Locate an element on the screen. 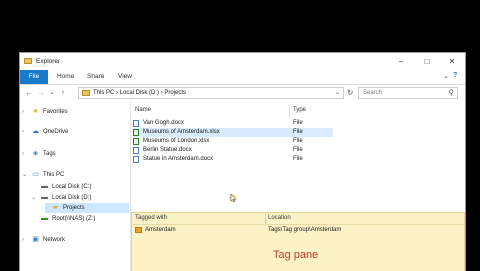 The height and width of the screenshot is (271, 480). tag-location: Tags\Tag group\Amsterdam is located at coordinates (304, 230).